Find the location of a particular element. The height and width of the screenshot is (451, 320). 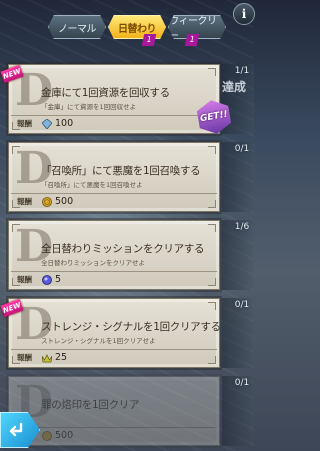

tab-weekly-badge: 1 is located at coordinates (192, 40).